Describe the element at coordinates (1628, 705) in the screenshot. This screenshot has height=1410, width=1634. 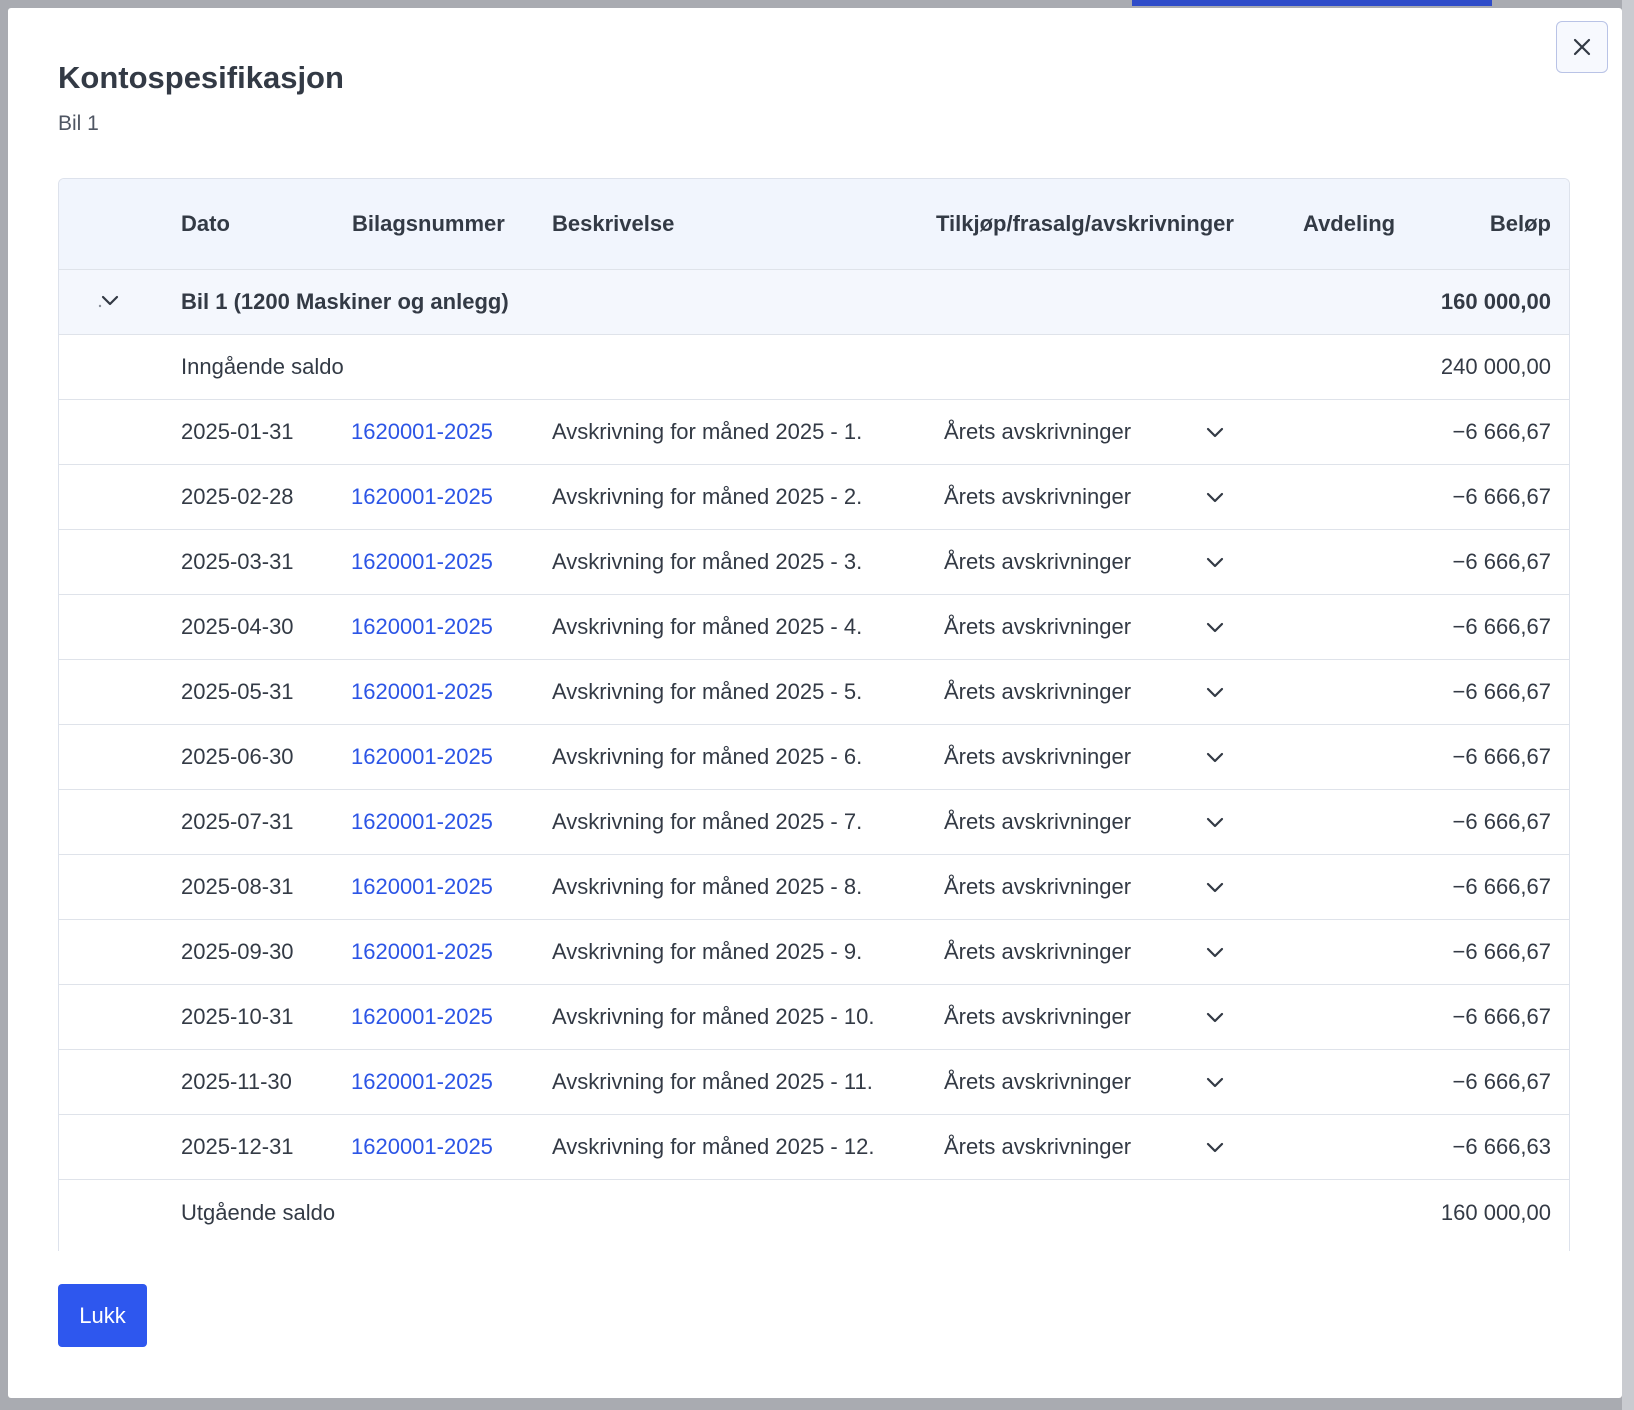
I see `background-page-strip` at that location.